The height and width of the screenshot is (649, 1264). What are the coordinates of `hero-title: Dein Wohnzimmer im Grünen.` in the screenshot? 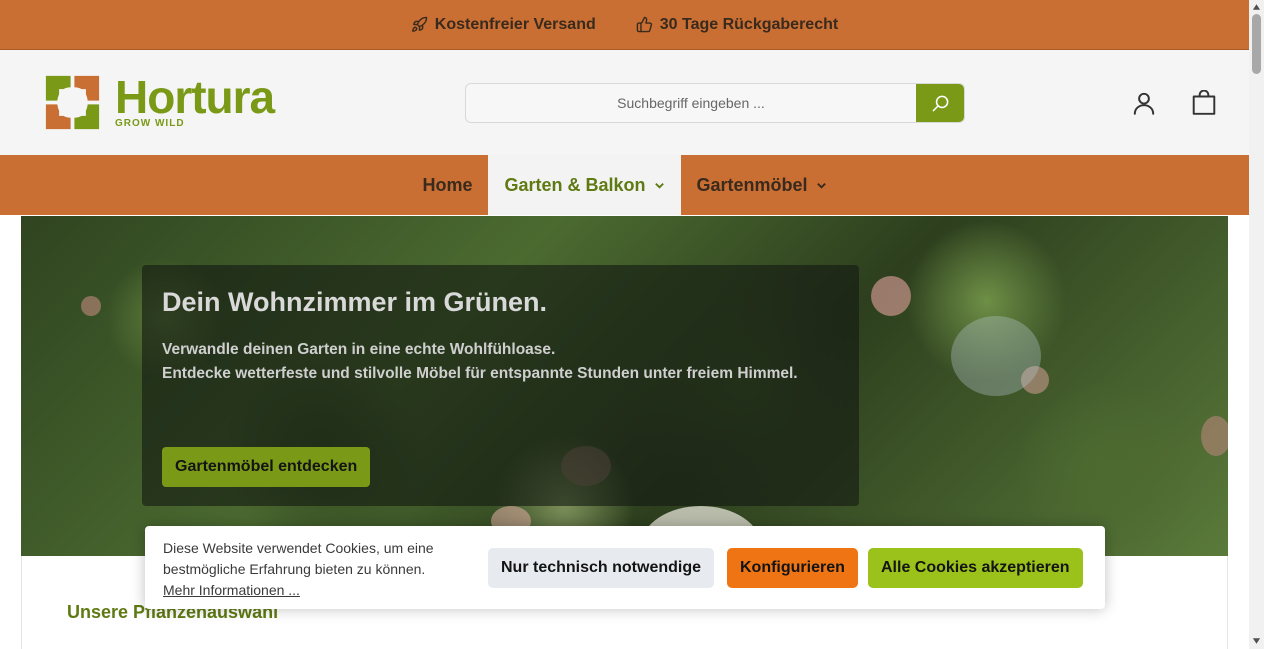 It's located at (355, 302).